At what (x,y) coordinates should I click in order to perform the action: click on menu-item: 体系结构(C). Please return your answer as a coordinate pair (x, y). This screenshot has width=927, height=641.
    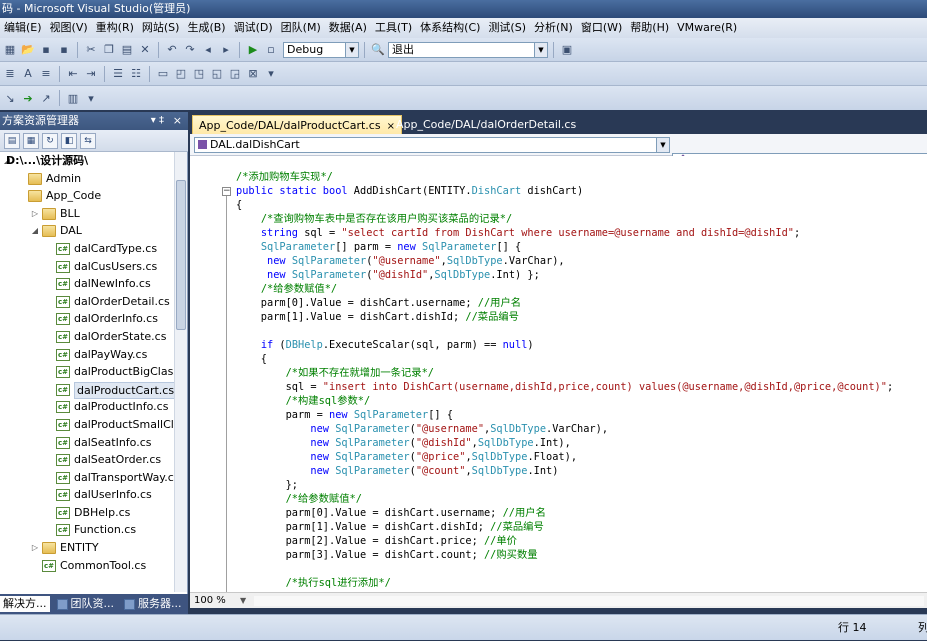
    Looking at the image, I should click on (450, 28).